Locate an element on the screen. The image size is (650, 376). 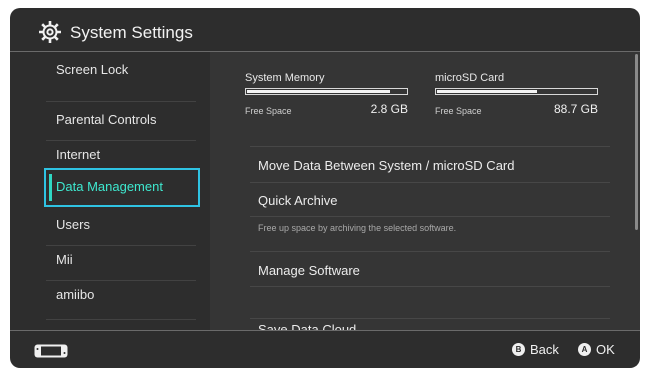
sidebar-item-screen-lock: Screen Lock is located at coordinates (92, 69).